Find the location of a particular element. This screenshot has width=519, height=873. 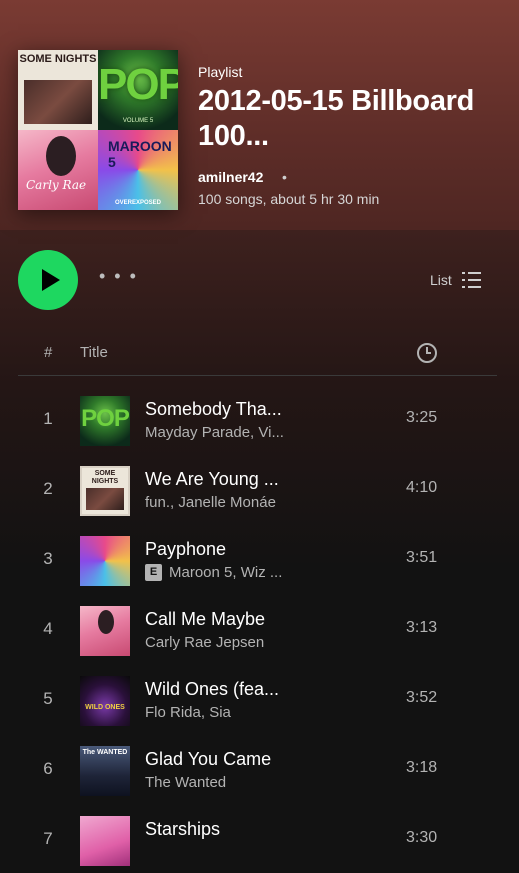

view-toggle-button: List is located at coordinates (456, 280).